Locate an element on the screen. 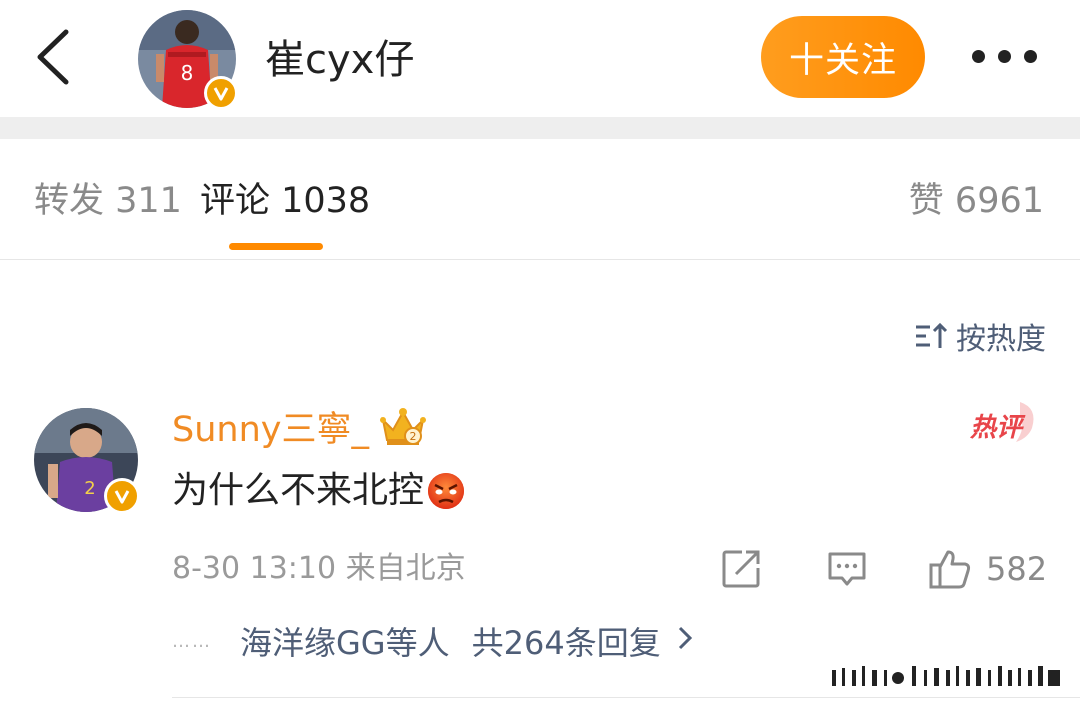  author-name: 崔cyx仔 is located at coordinates (339, 60).